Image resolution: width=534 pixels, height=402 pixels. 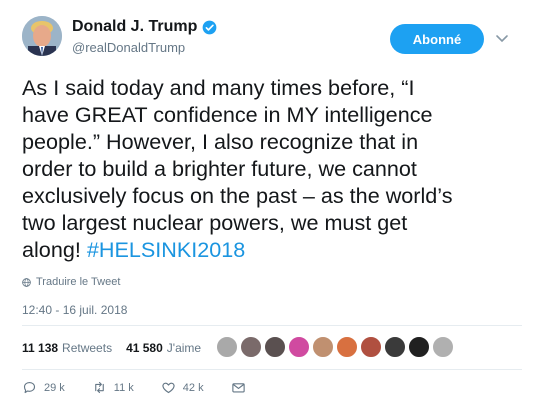 What do you see at coordinates (209, 27) in the screenshot?
I see `verified-badge-icon` at bounding box center [209, 27].